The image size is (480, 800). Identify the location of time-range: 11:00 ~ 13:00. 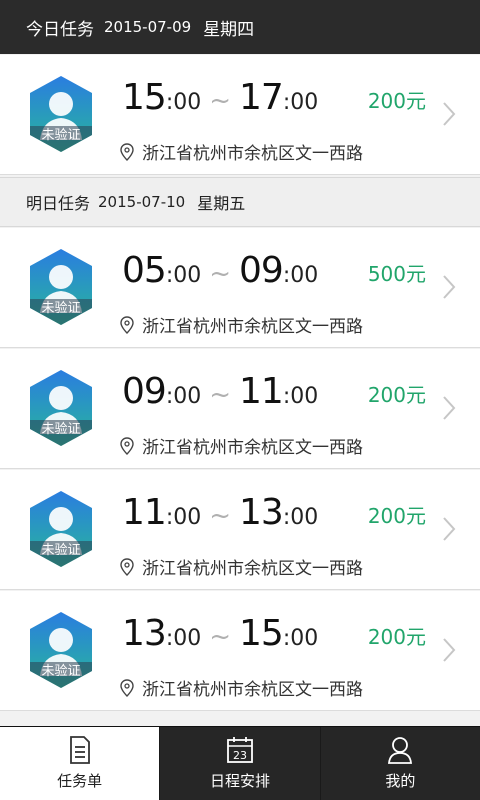
(220, 512).